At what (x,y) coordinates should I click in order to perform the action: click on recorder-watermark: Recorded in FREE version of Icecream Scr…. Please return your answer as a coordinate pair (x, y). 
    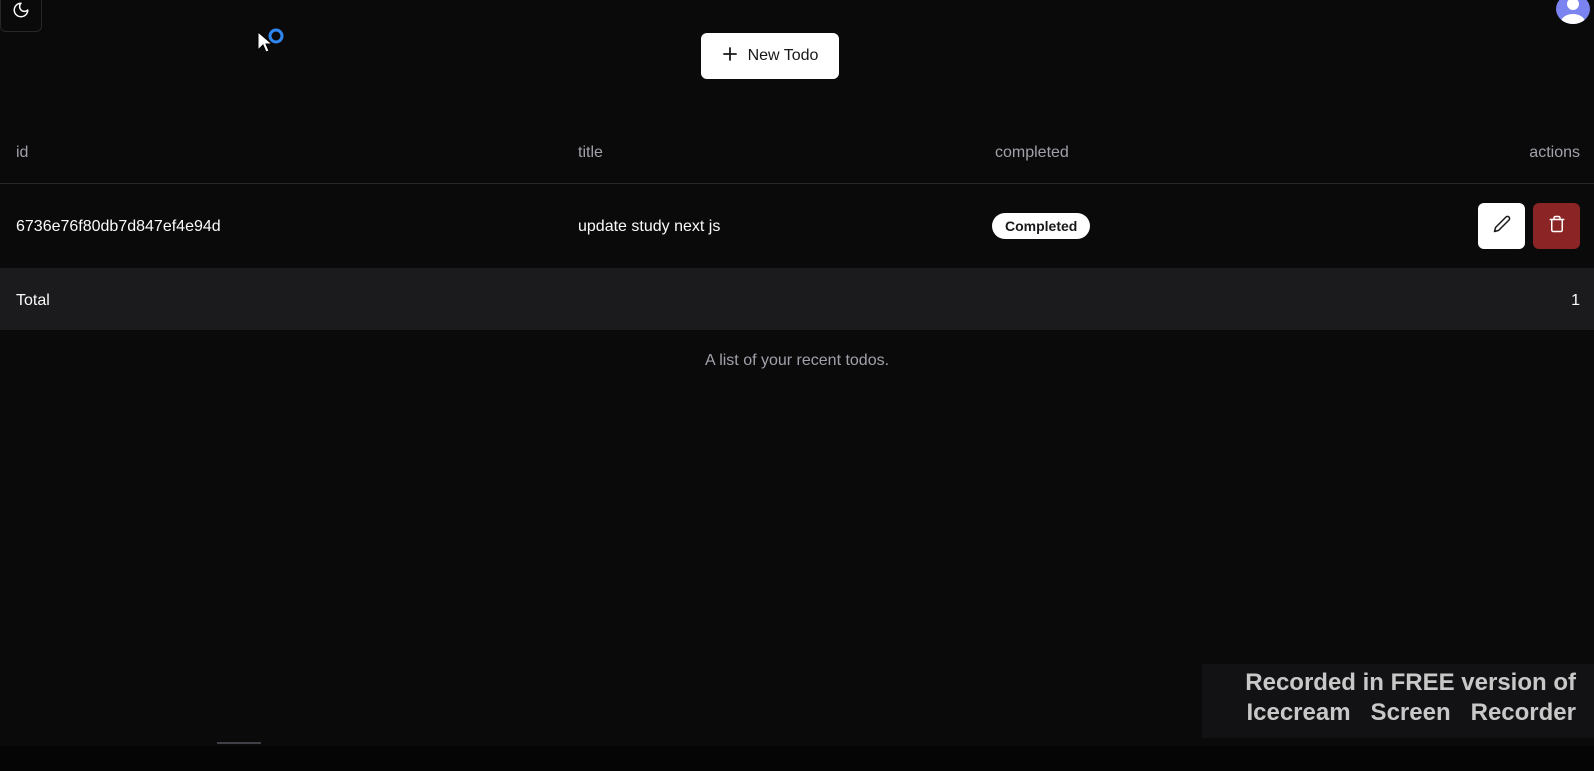
    Looking at the image, I should click on (1398, 701).